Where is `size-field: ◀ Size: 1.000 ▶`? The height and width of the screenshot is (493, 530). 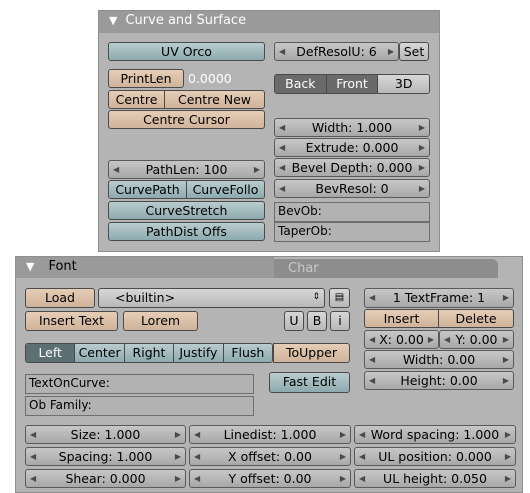
size-field: ◀ Size: 1.000 ▶ is located at coordinates (105, 434).